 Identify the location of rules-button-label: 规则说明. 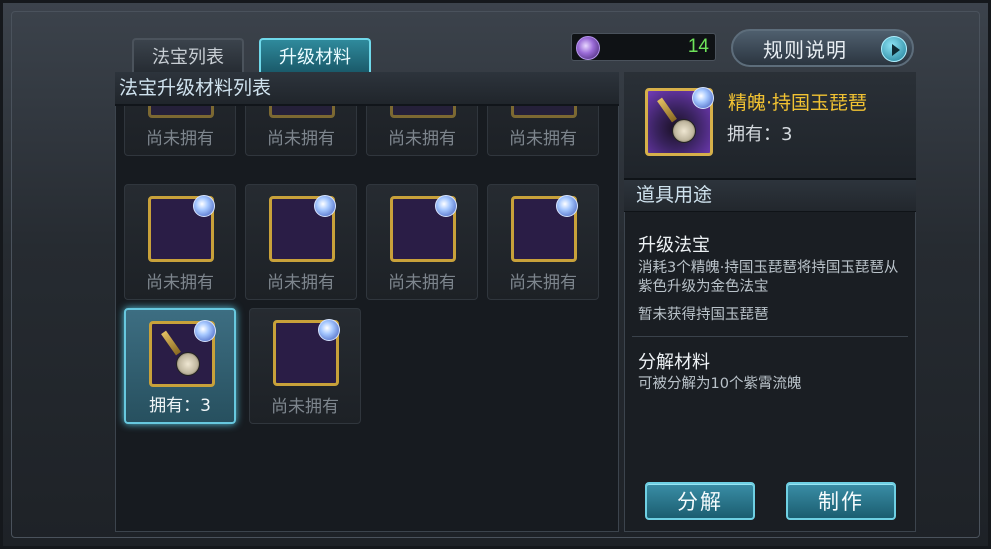
(805, 49).